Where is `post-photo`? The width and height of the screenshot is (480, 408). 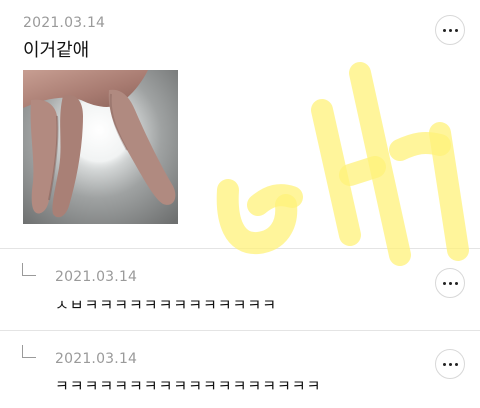
post-photo is located at coordinates (100, 147).